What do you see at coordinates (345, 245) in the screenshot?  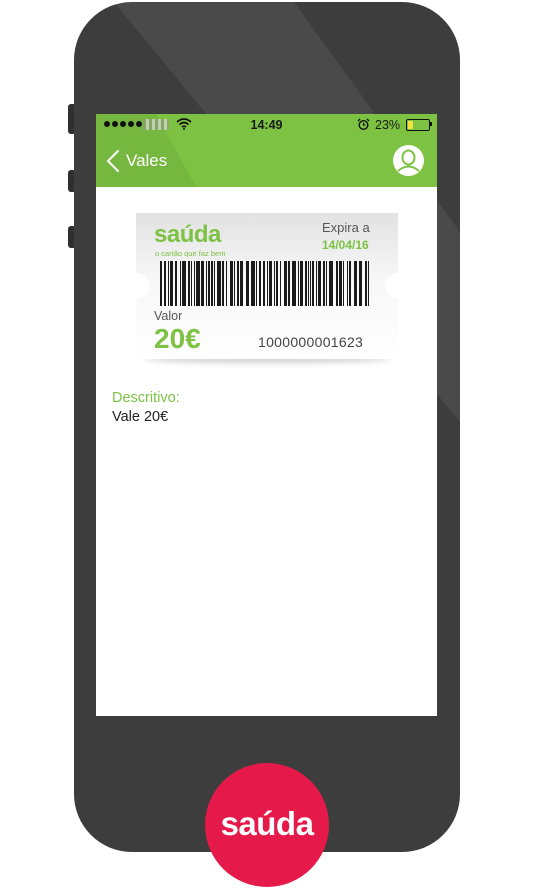 I see `expiry-date: 14/04/16` at bounding box center [345, 245].